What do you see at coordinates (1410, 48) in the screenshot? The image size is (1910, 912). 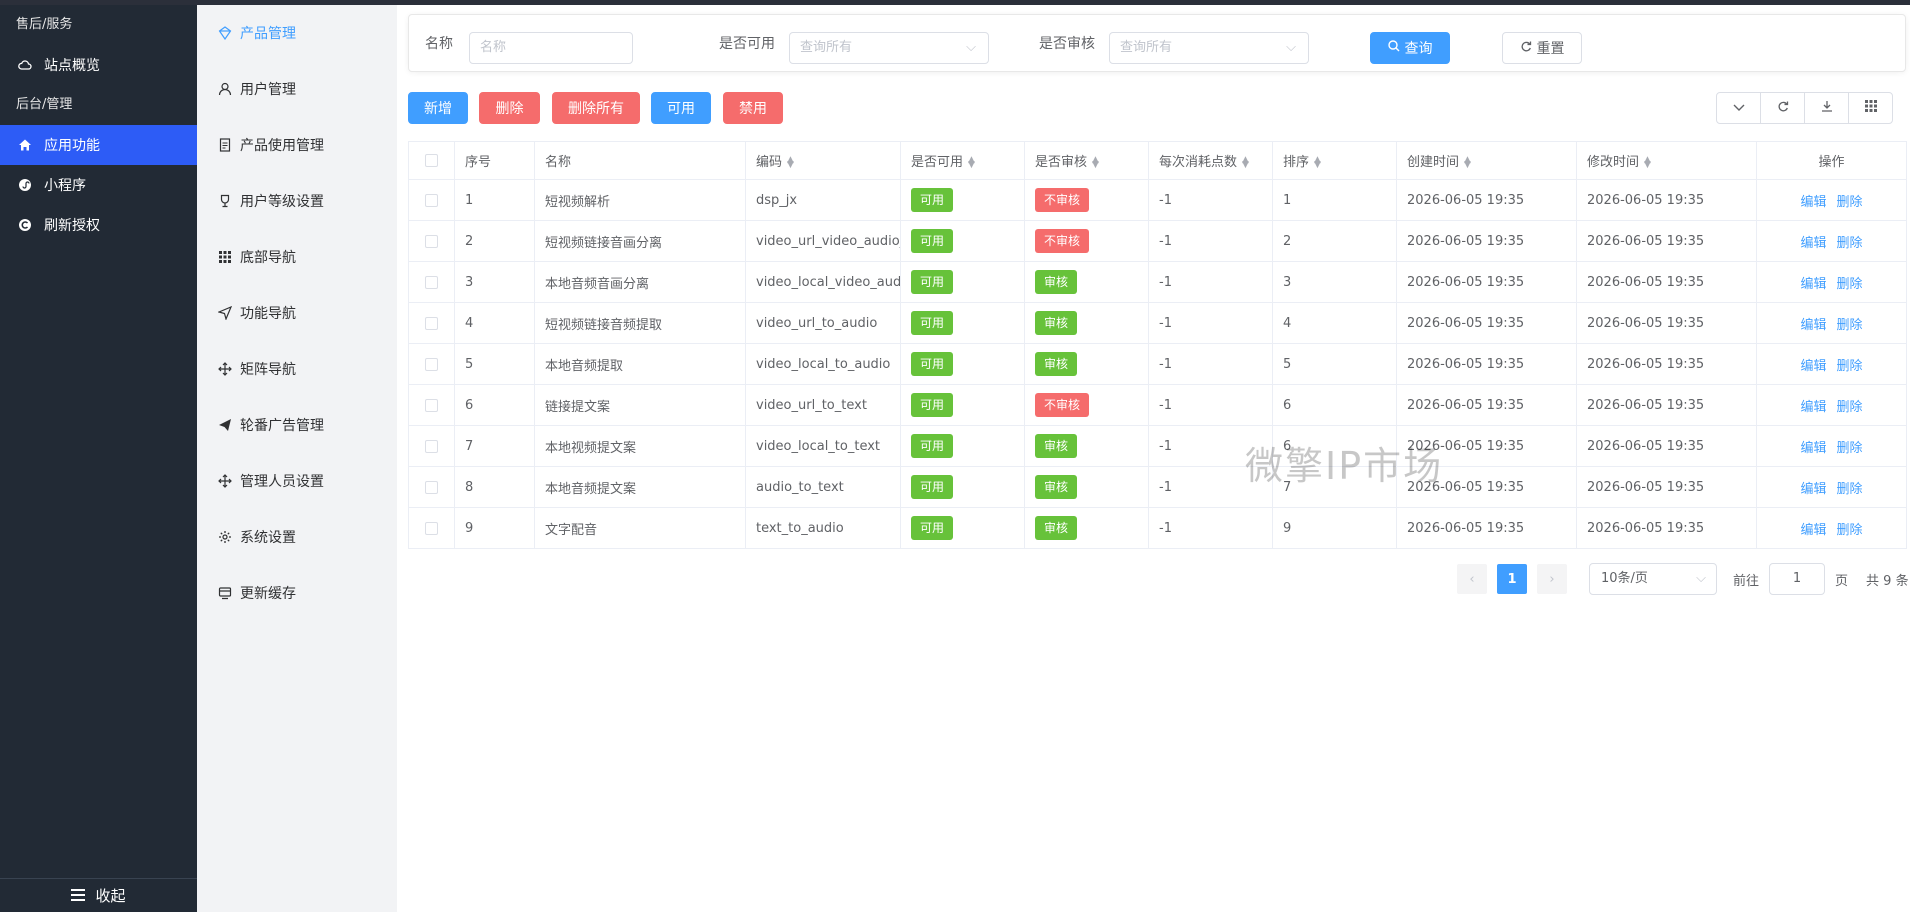 I see `query-button: 查询` at bounding box center [1410, 48].